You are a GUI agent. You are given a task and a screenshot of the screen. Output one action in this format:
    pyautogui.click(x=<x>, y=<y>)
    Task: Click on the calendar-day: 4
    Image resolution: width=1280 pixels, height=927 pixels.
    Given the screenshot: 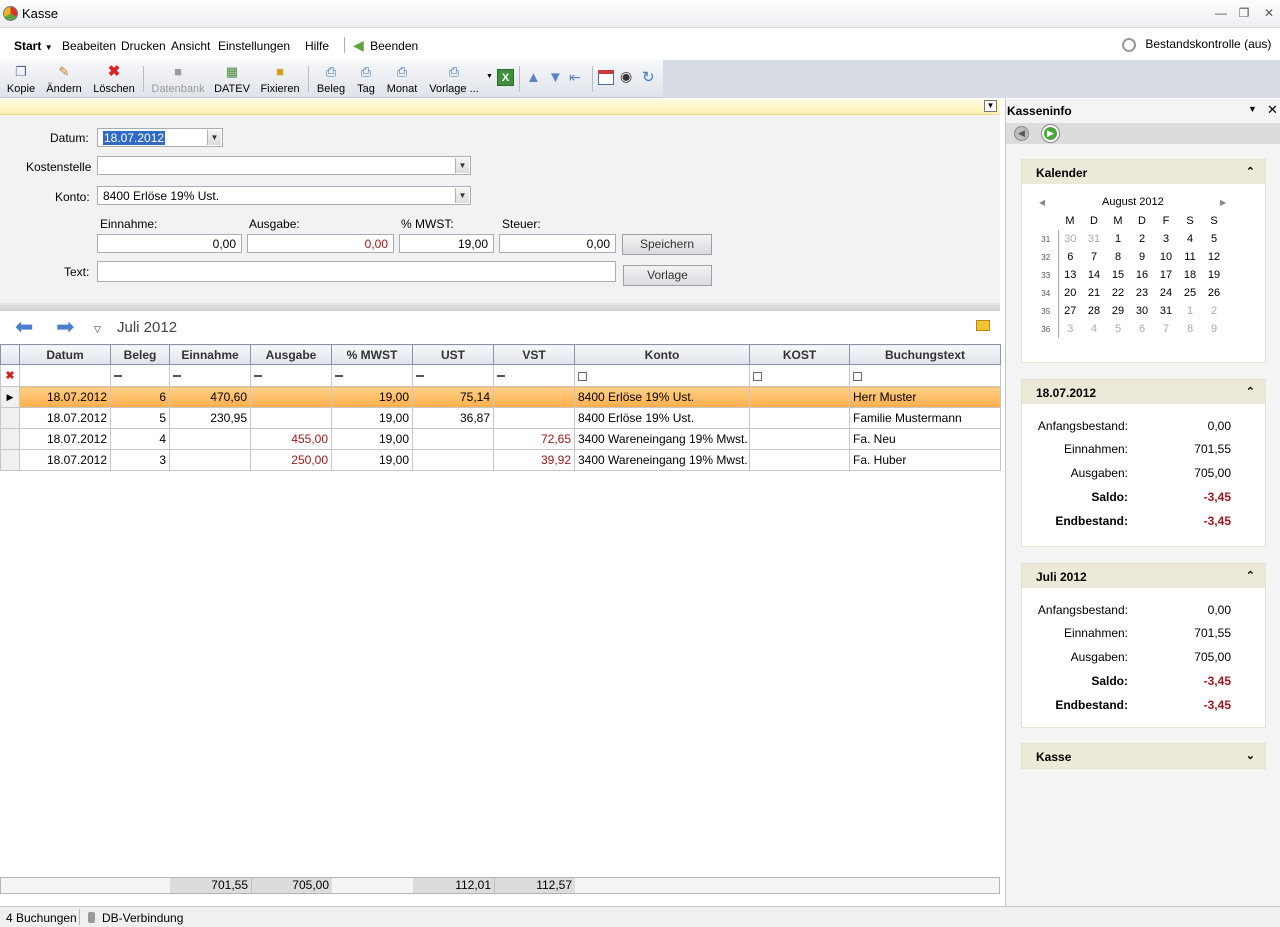 What is the action you would take?
    pyautogui.click(x=1190, y=239)
    